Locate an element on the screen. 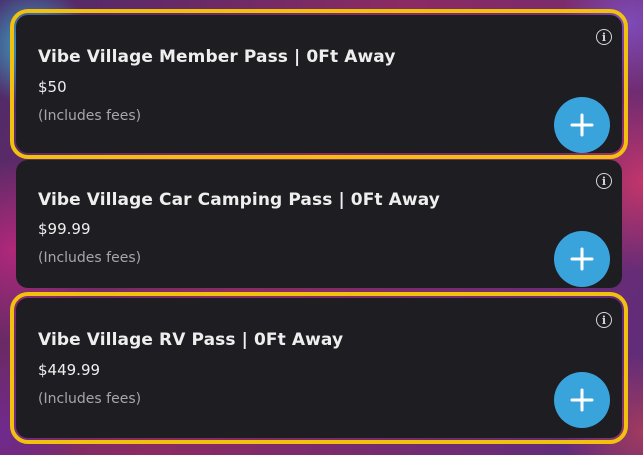 Image resolution: width=643 pixels, height=455 pixels. pass-price: $99.99 is located at coordinates (64, 229).